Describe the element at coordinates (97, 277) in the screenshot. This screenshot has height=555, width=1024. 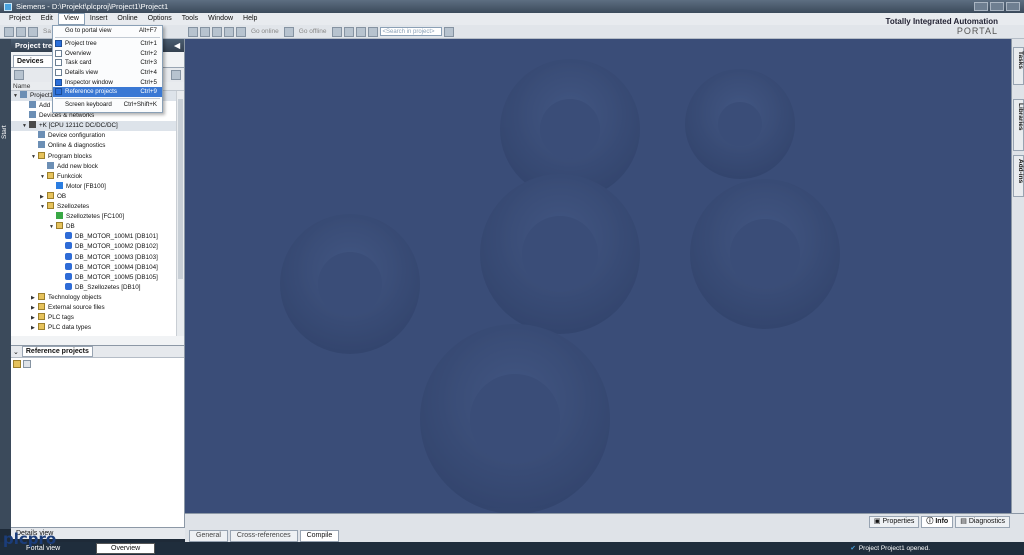
I see `tree-node: DB_MOTOR_100M5 [DB105]` at that location.